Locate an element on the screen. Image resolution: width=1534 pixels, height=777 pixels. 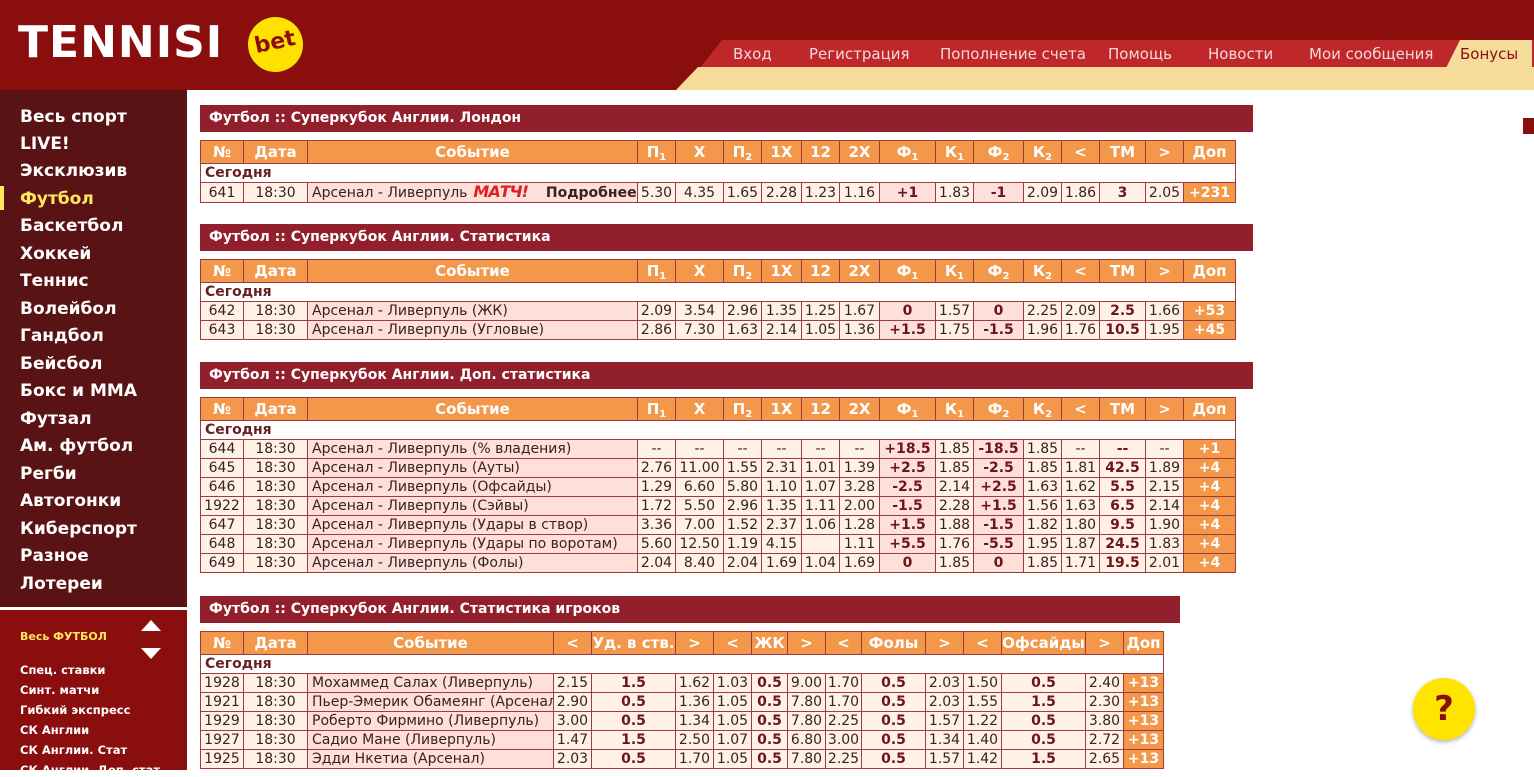
cell-tm: 42.5 is located at coordinates (1122, 468).